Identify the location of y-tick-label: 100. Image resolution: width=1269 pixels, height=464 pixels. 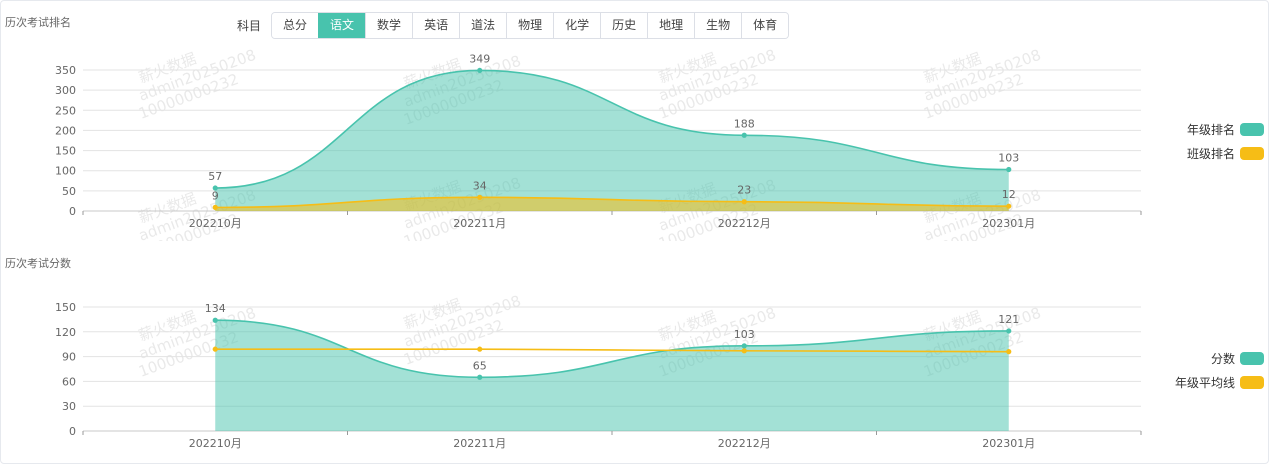
(65, 171).